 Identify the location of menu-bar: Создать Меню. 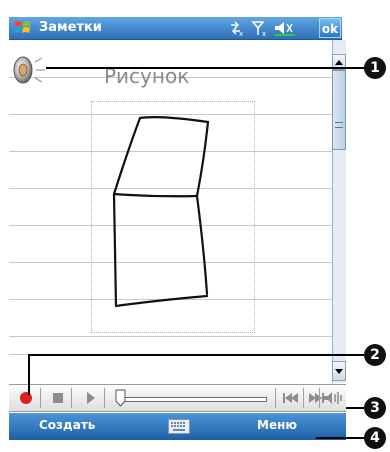
(177, 426).